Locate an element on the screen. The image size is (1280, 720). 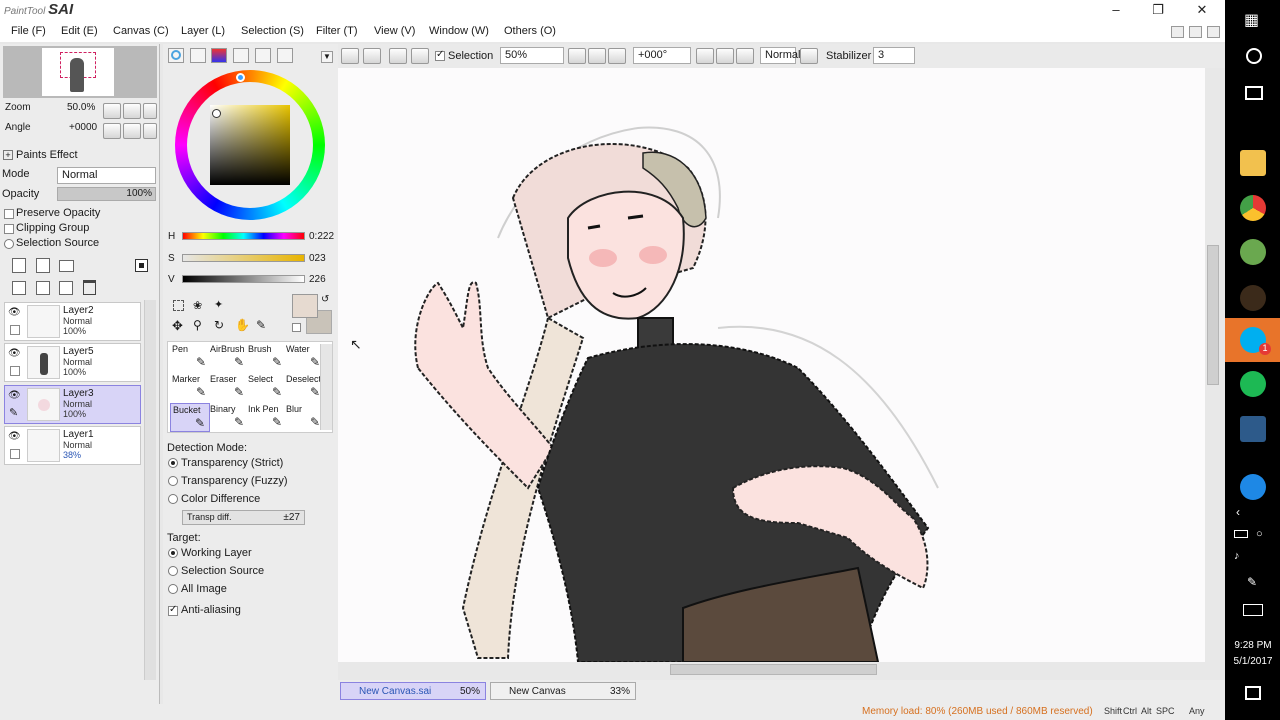
redo-icon is located at coordinates (372, 56).